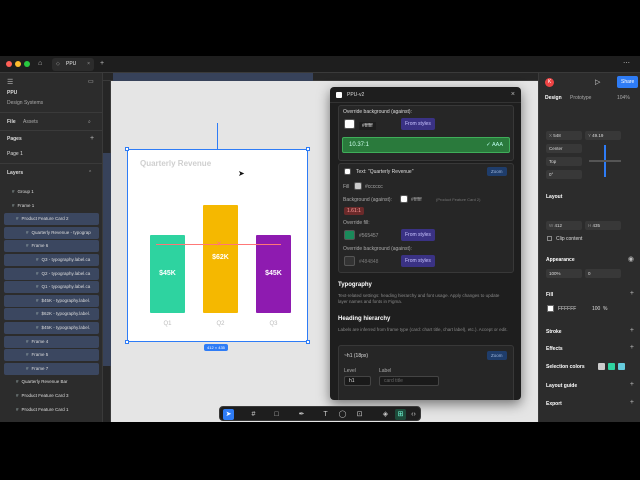 The width and height of the screenshot is (640, 480). Describe the element at coordinates (494, 145) in the screenshot. I see `contrast-grade: ✓ AAA` at that location.